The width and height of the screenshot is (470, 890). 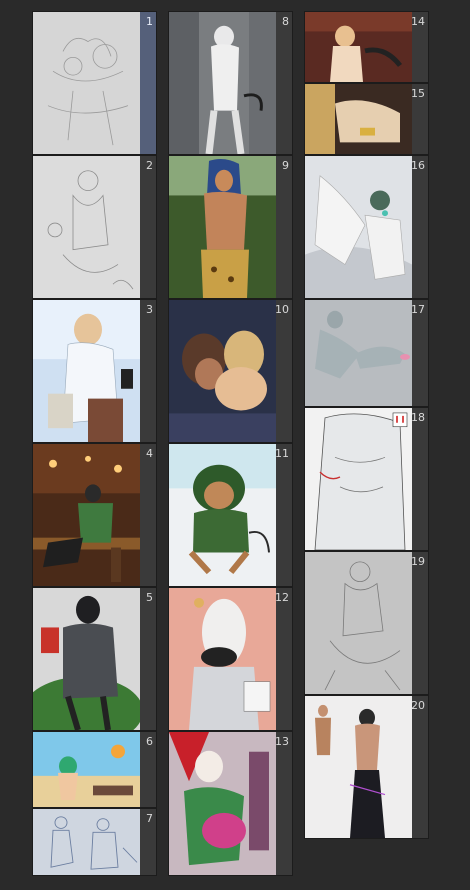 I want to click on page-thumbnail-7: 7, so click(x=94, y=842).